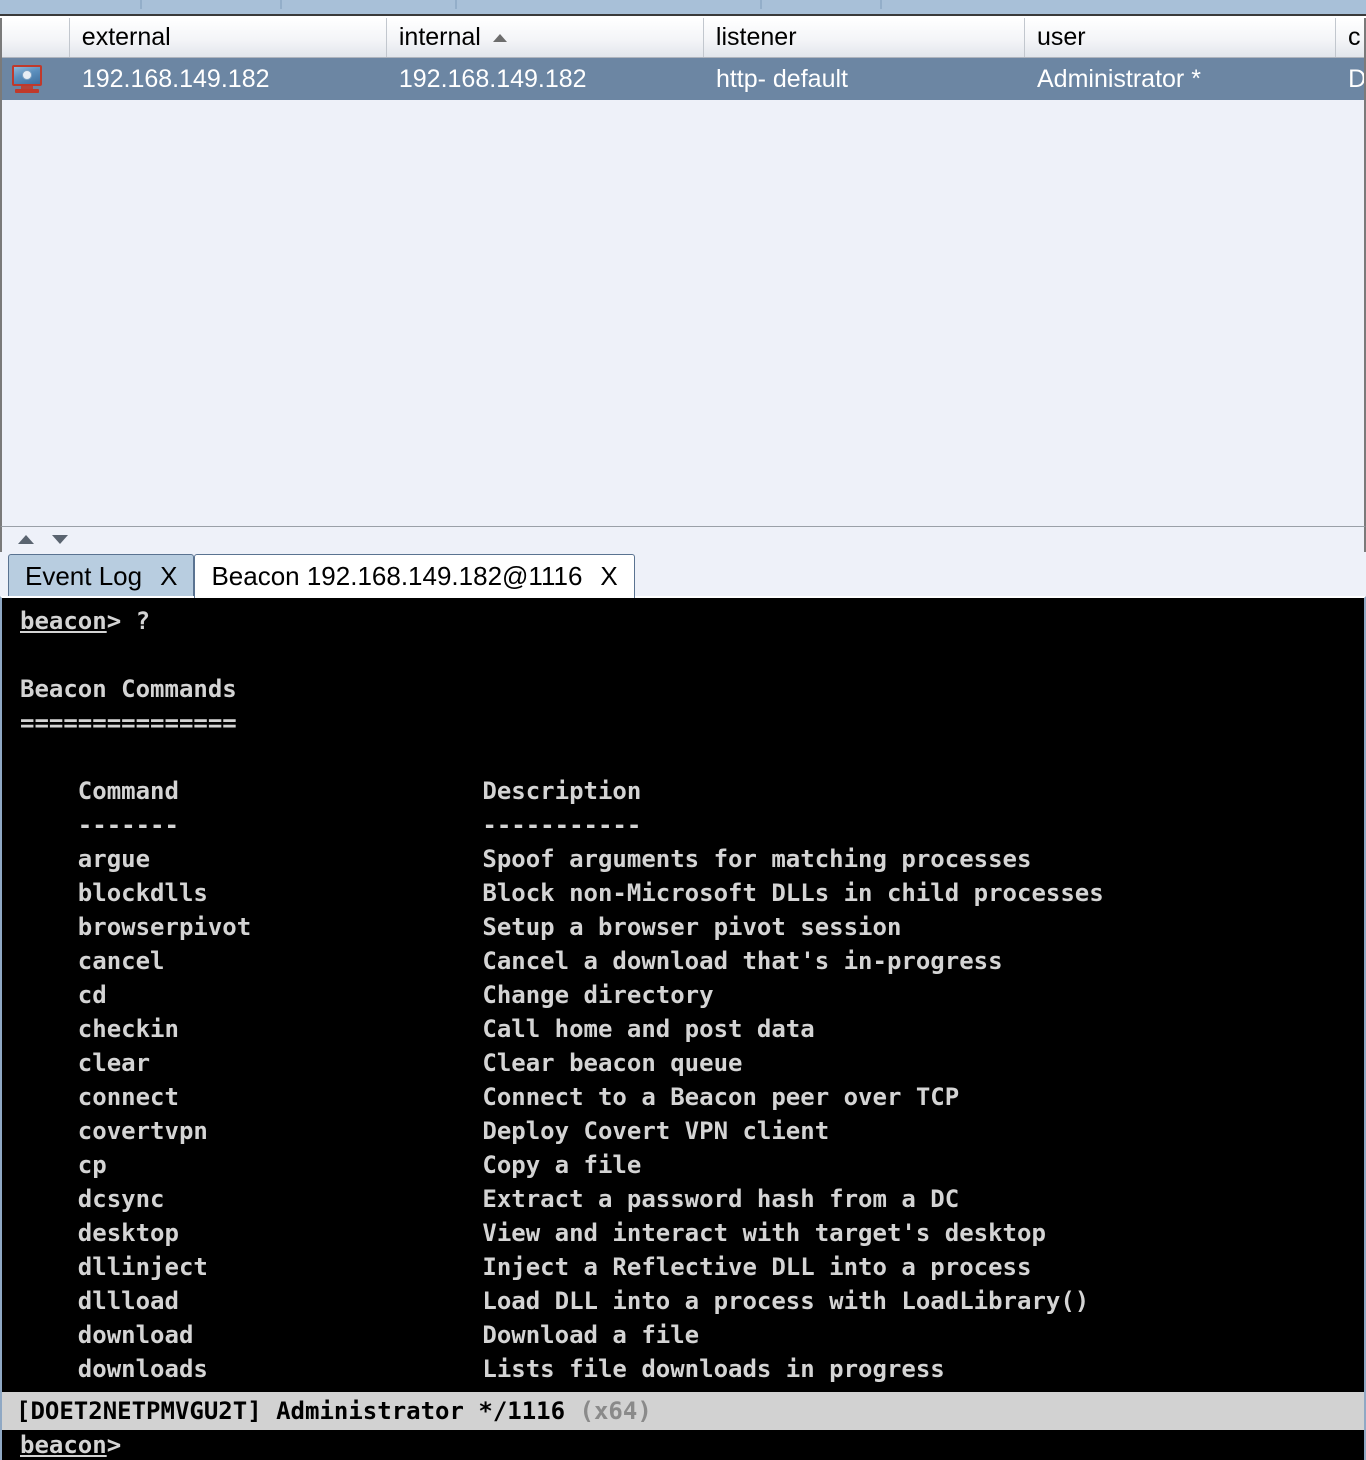 This screenshot has width=1366, height=1460. I want to click on window-toolbar-strip, so click(683, 8).